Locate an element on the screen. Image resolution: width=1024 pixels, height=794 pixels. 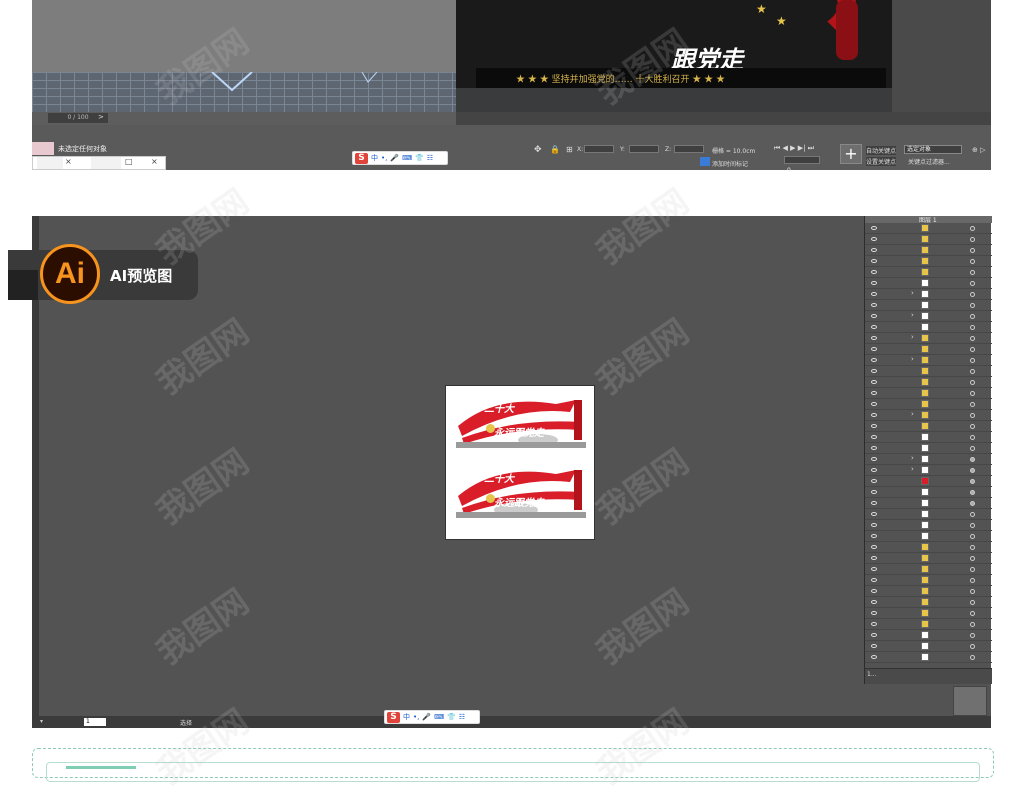
artboard-number: 1 is located at coordinates (95, 722).